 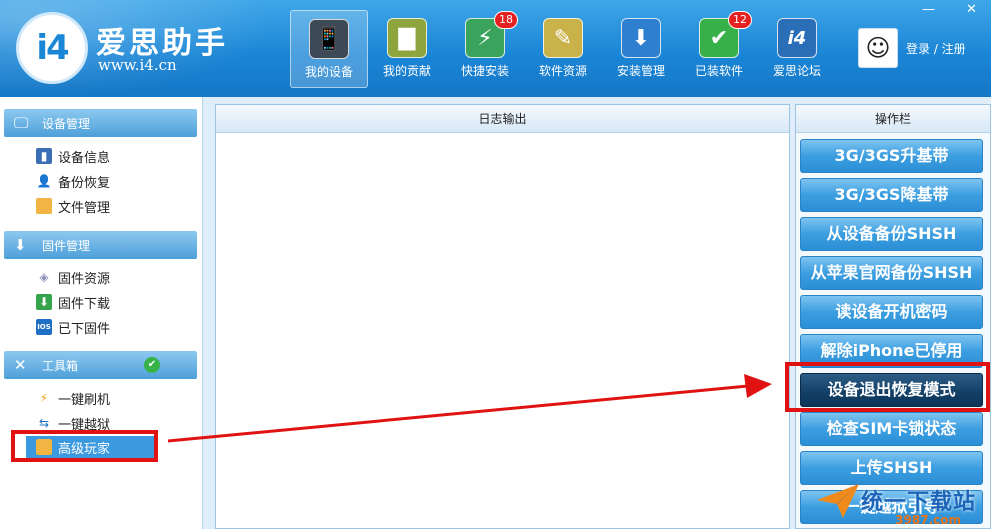 What do you see at coordinates (44, 277) in the screenshot?
I see `layers-icon: ◈` at bounding box center [44, 277].